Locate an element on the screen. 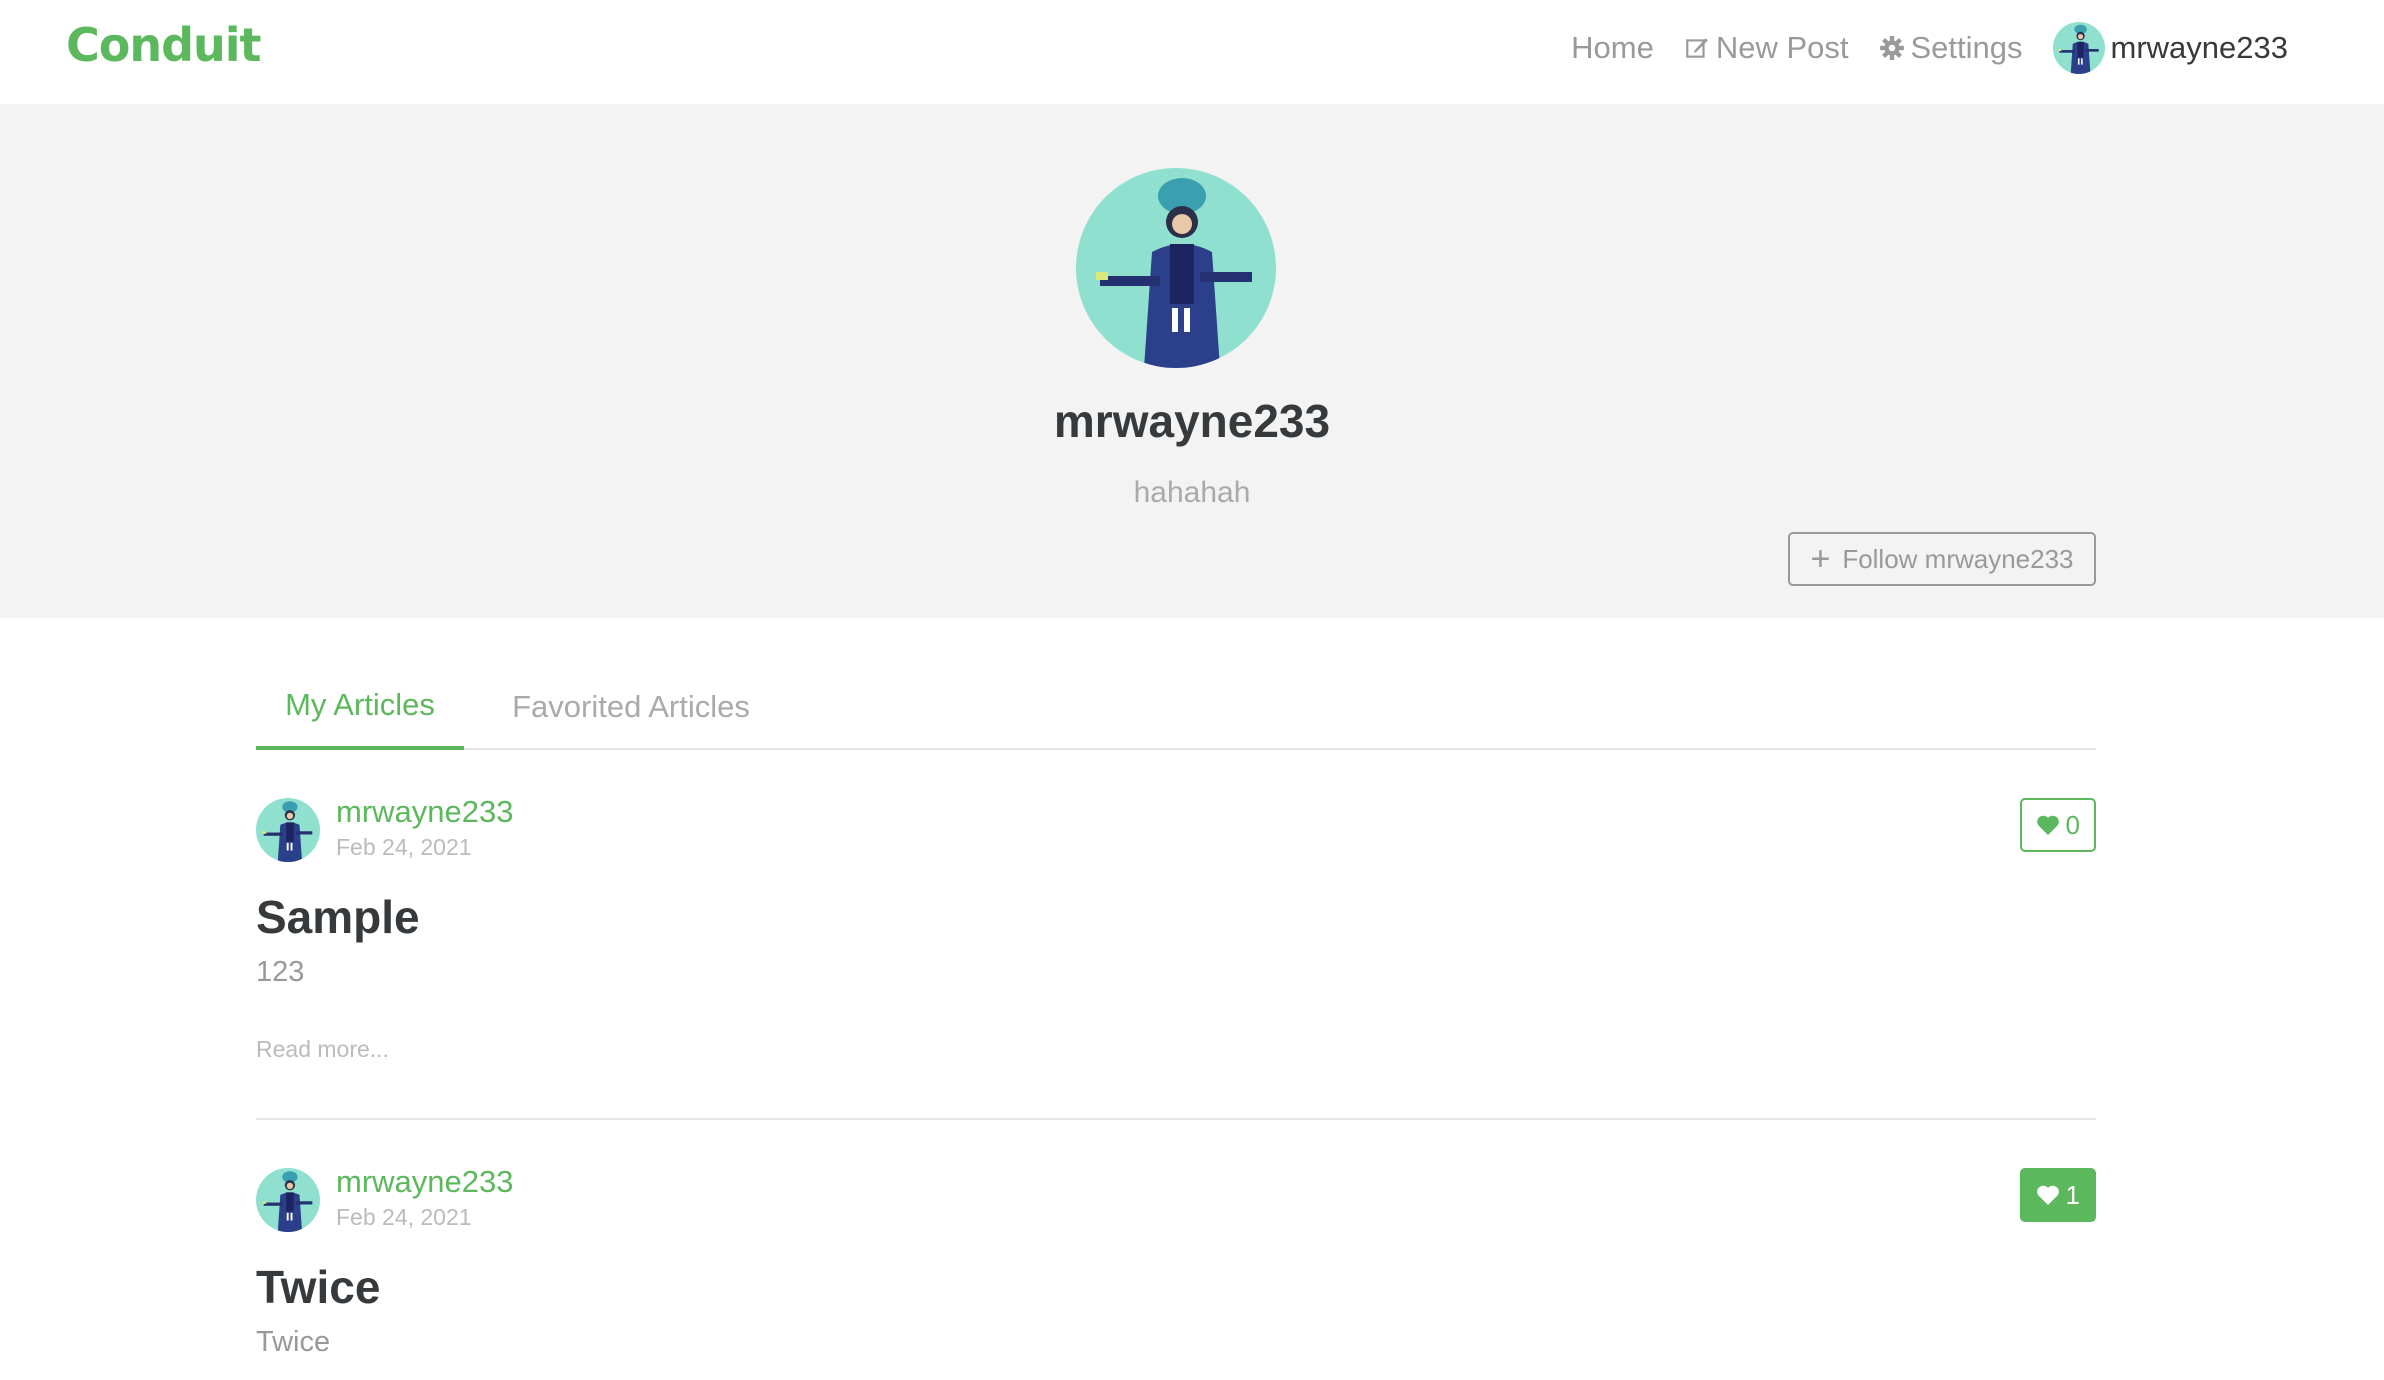 The image size is (2384, 1380). article-title: Twice is located at coordinates (318, 1287).